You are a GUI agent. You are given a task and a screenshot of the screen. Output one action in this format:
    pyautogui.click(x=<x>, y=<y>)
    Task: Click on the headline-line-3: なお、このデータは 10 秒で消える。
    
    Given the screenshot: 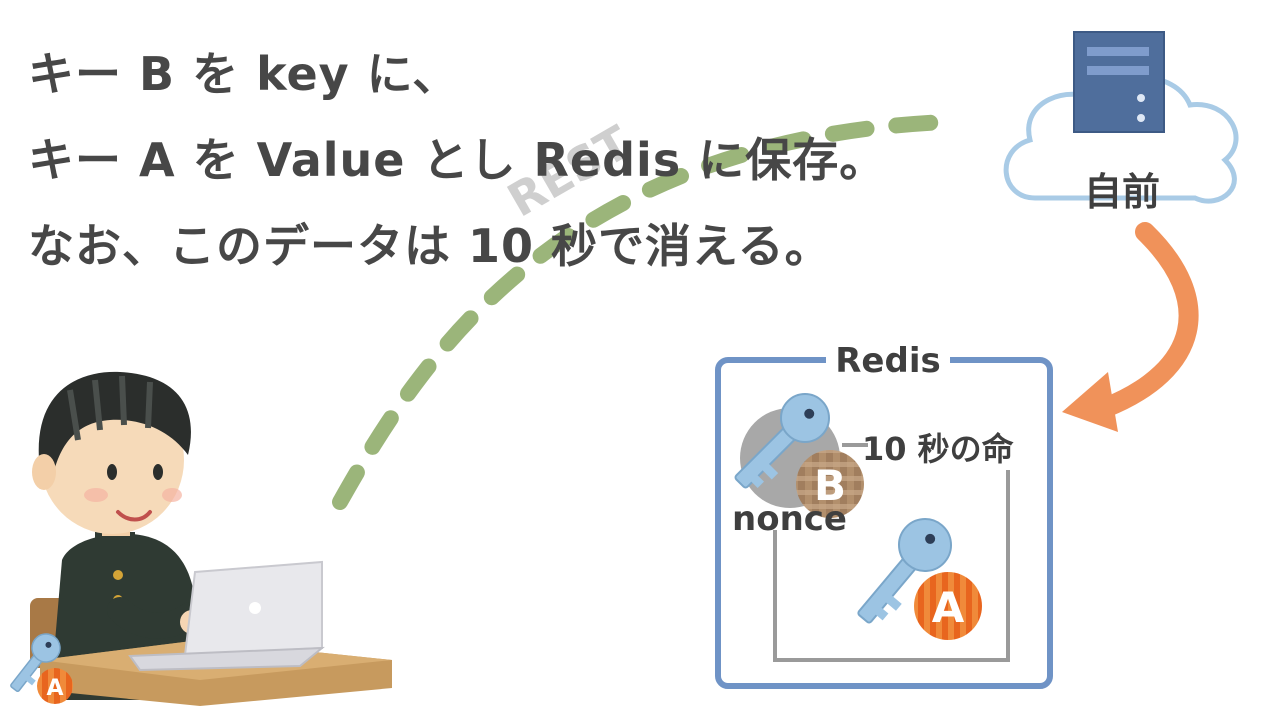 What is the action you would take?
    pyautogui.click(x=430, y=246)
    